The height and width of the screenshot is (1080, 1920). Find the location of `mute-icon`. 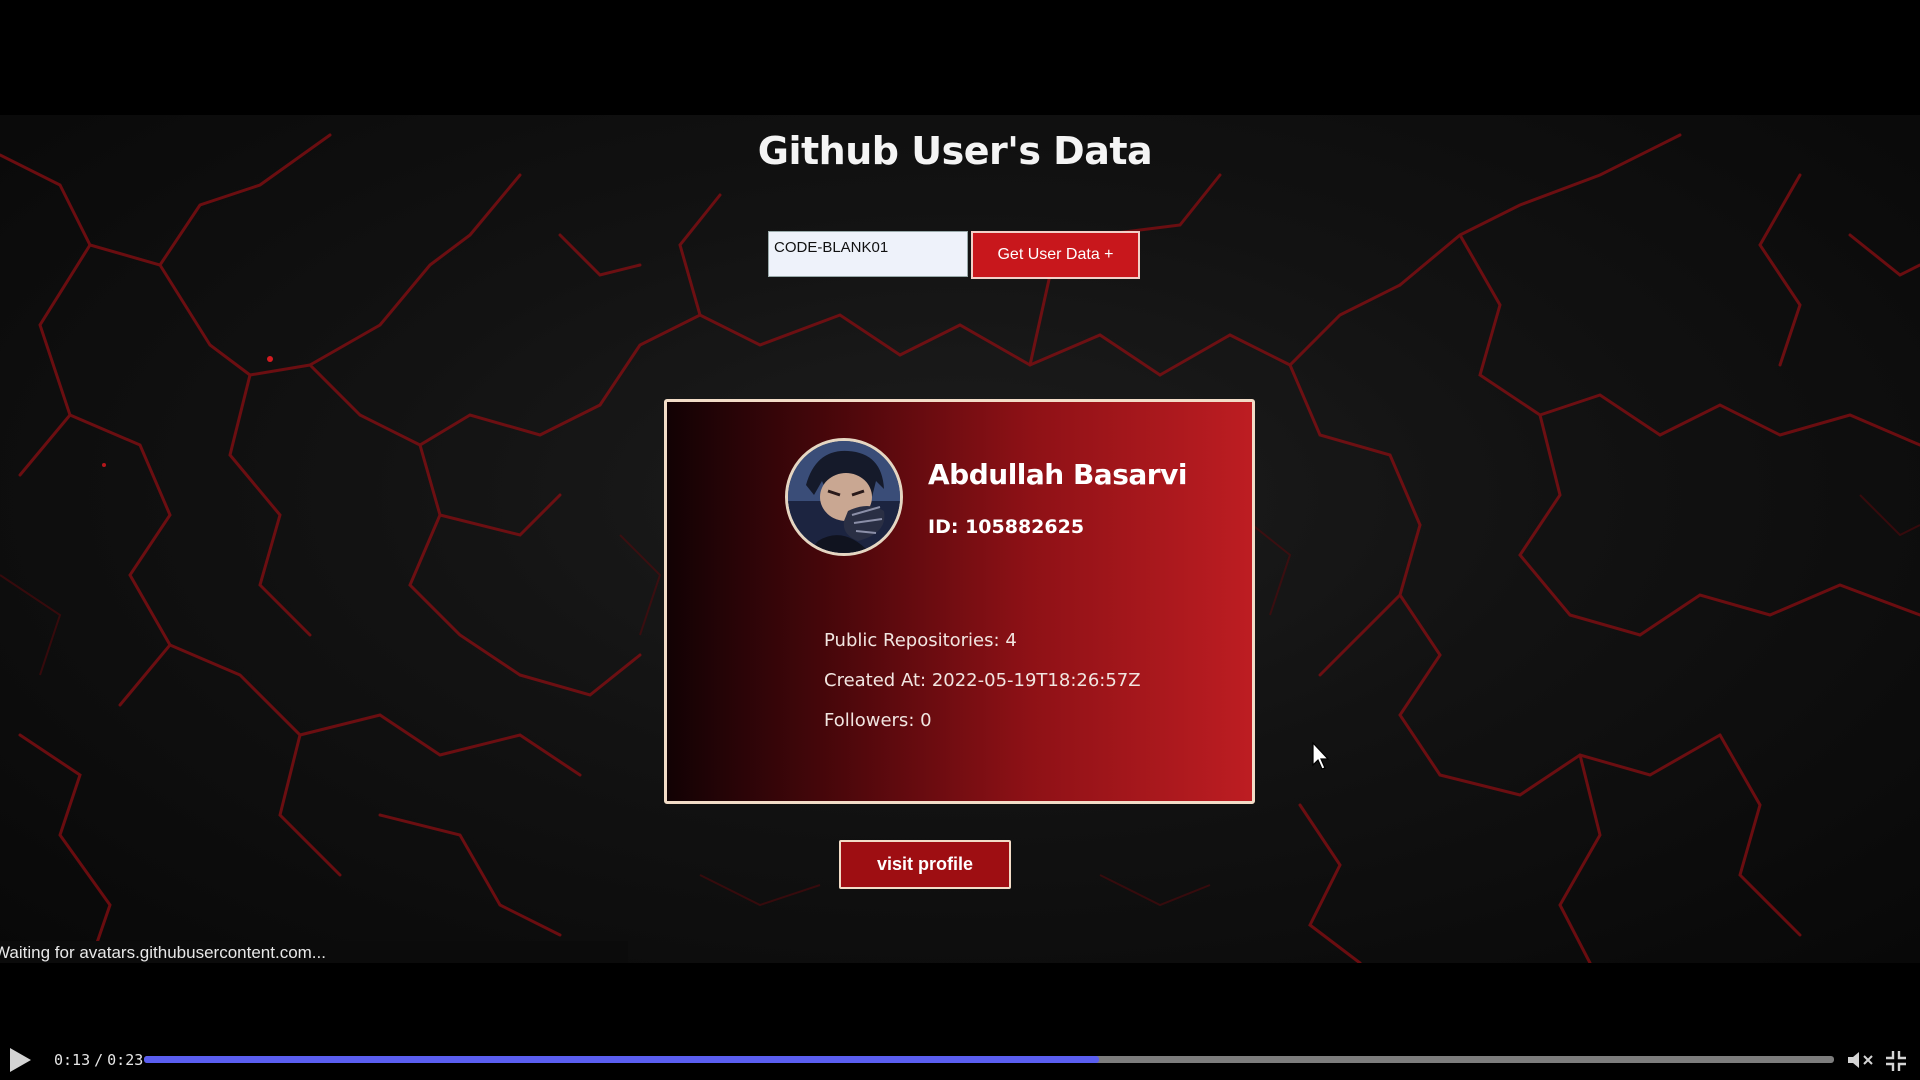

mute-icon is located at coordinates (1861, 1060).